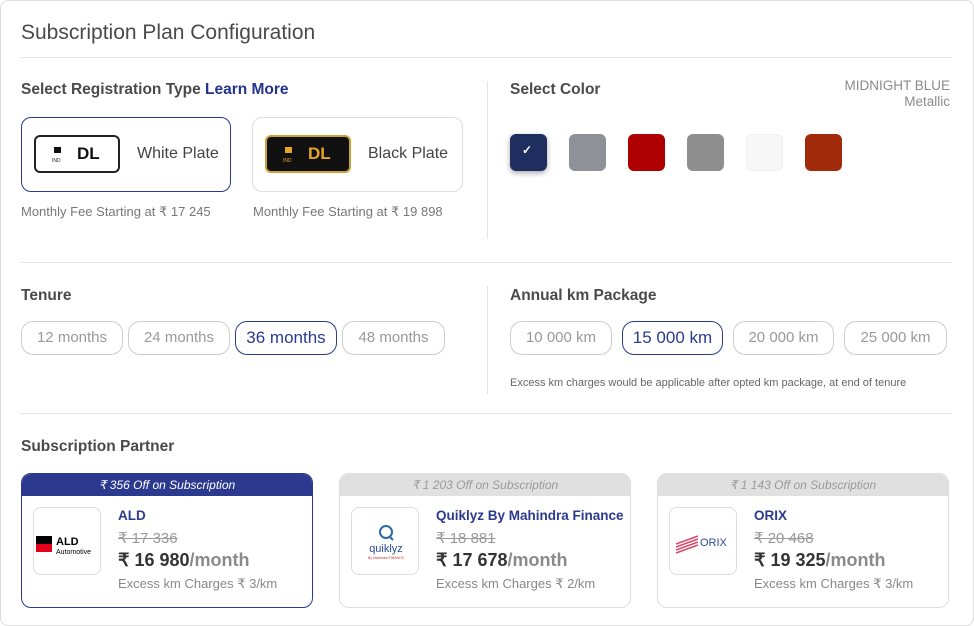 This screenshot has width=974, height=626. Describe the element at coordinates (705, 152) in the screenshot. I see `color-swatch-silver` at that location.